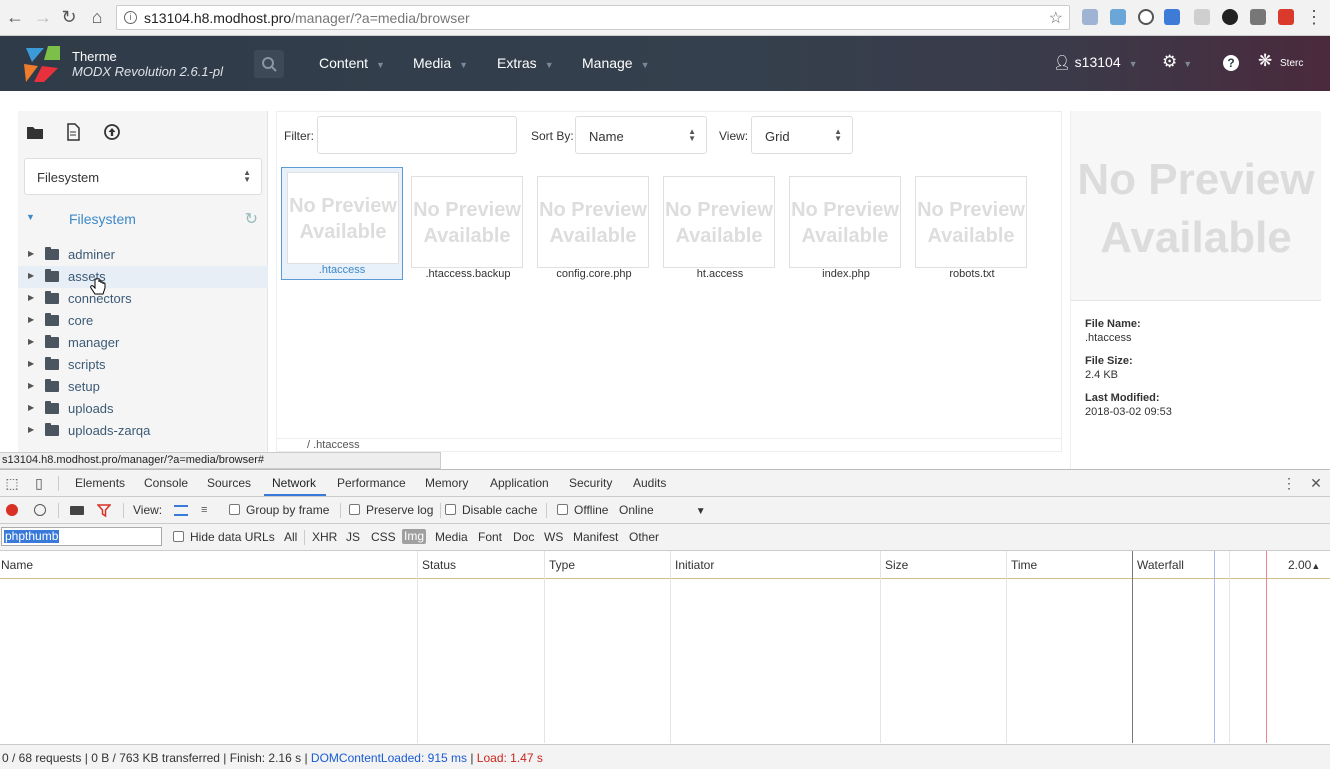 This screenshot has height=769, width=1330. I want to click on tab-performance: Performance, so click(371, 483).